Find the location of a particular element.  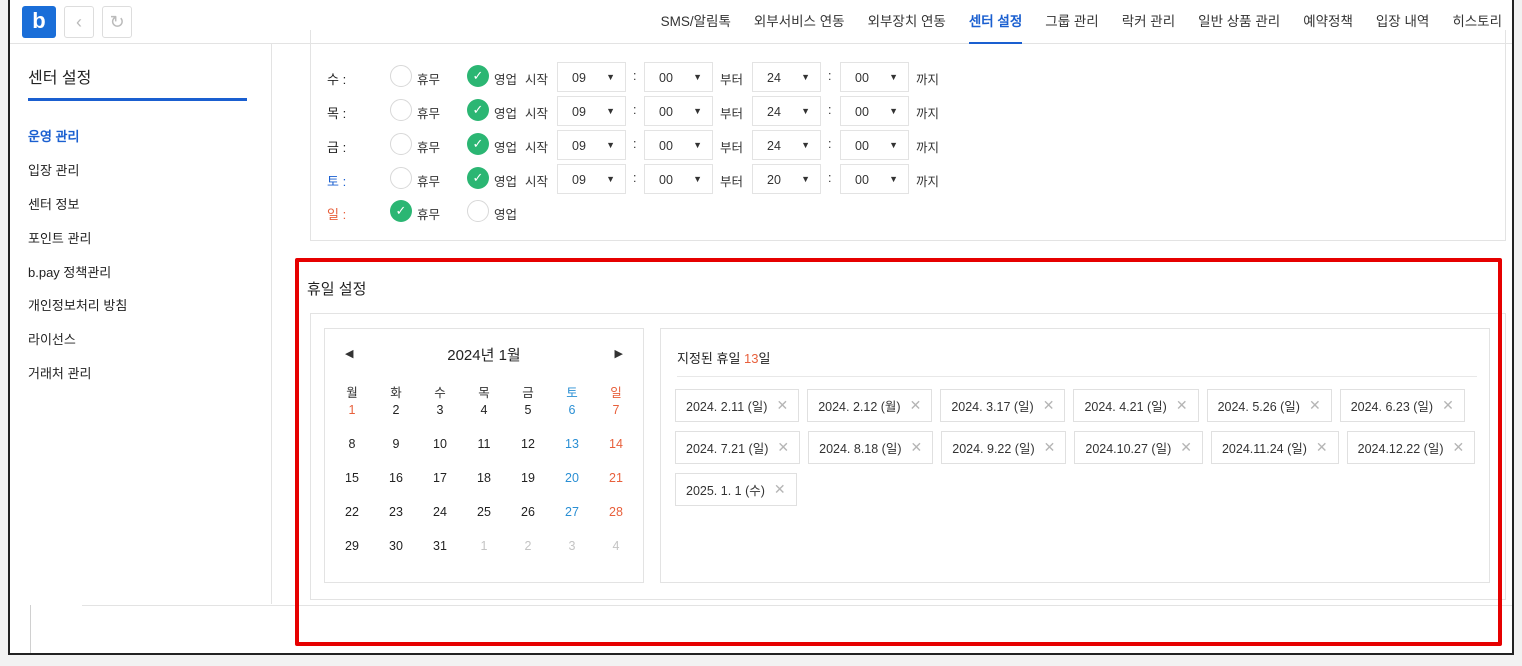

holiday-chip: 2024.10.27 (일) ✕ is located at coordinates (1138, 447).